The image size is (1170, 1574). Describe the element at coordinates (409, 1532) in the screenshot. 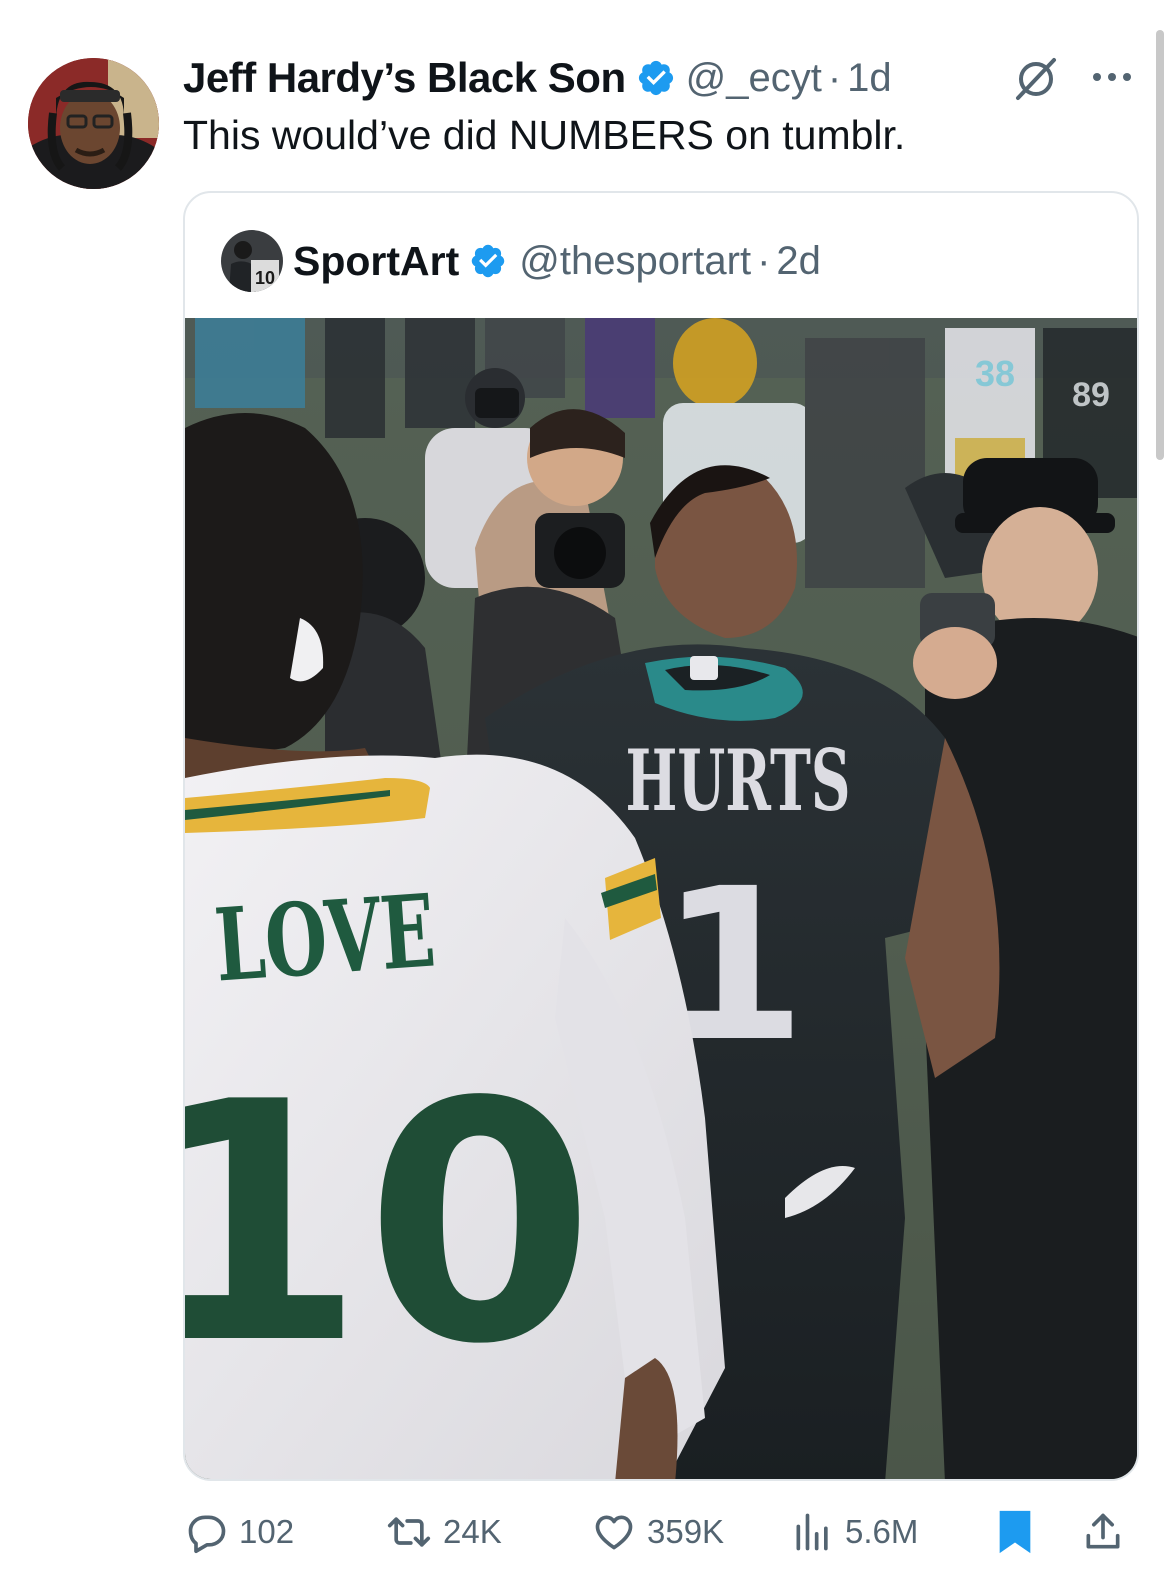

I see `repost-icon` at that location.